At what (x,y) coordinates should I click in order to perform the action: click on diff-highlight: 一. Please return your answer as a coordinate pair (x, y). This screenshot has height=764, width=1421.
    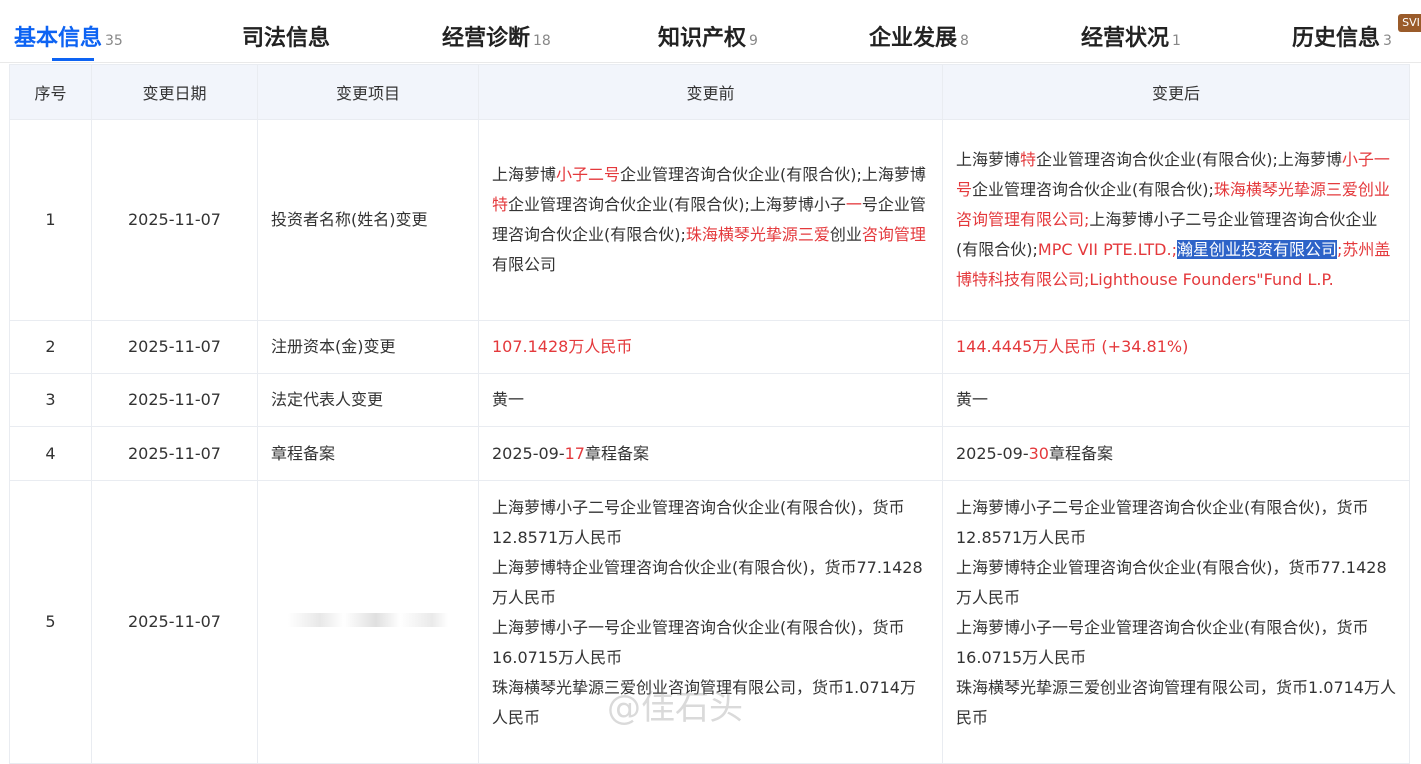
    Looking at the image, I should click on (853, 204).